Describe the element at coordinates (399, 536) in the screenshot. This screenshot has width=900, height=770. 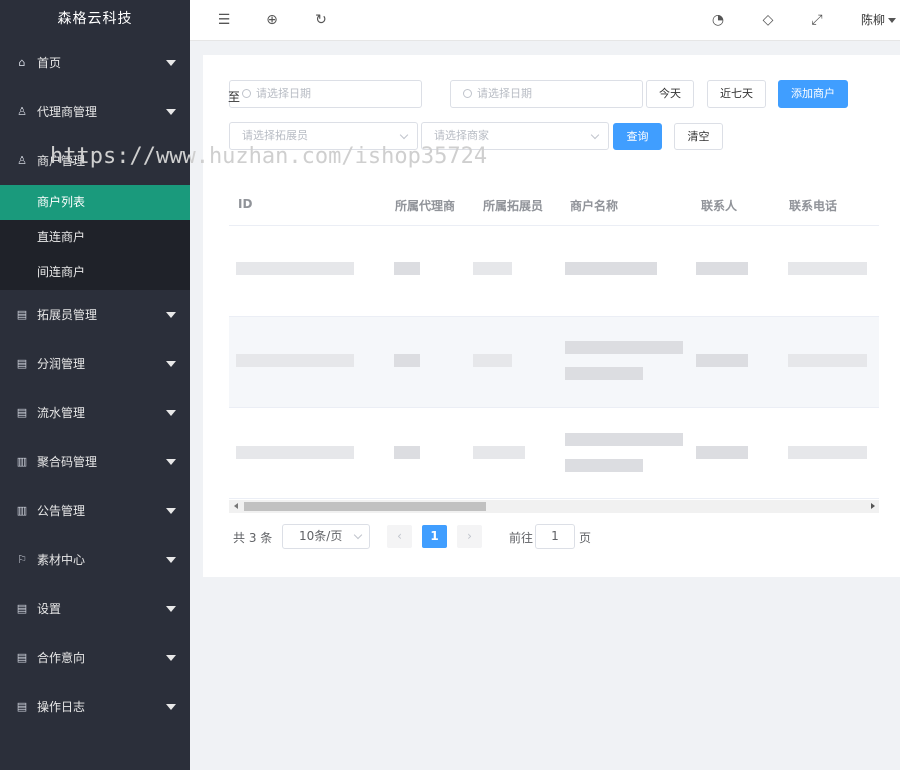
I see `prev-page-button: ‹` at that location.